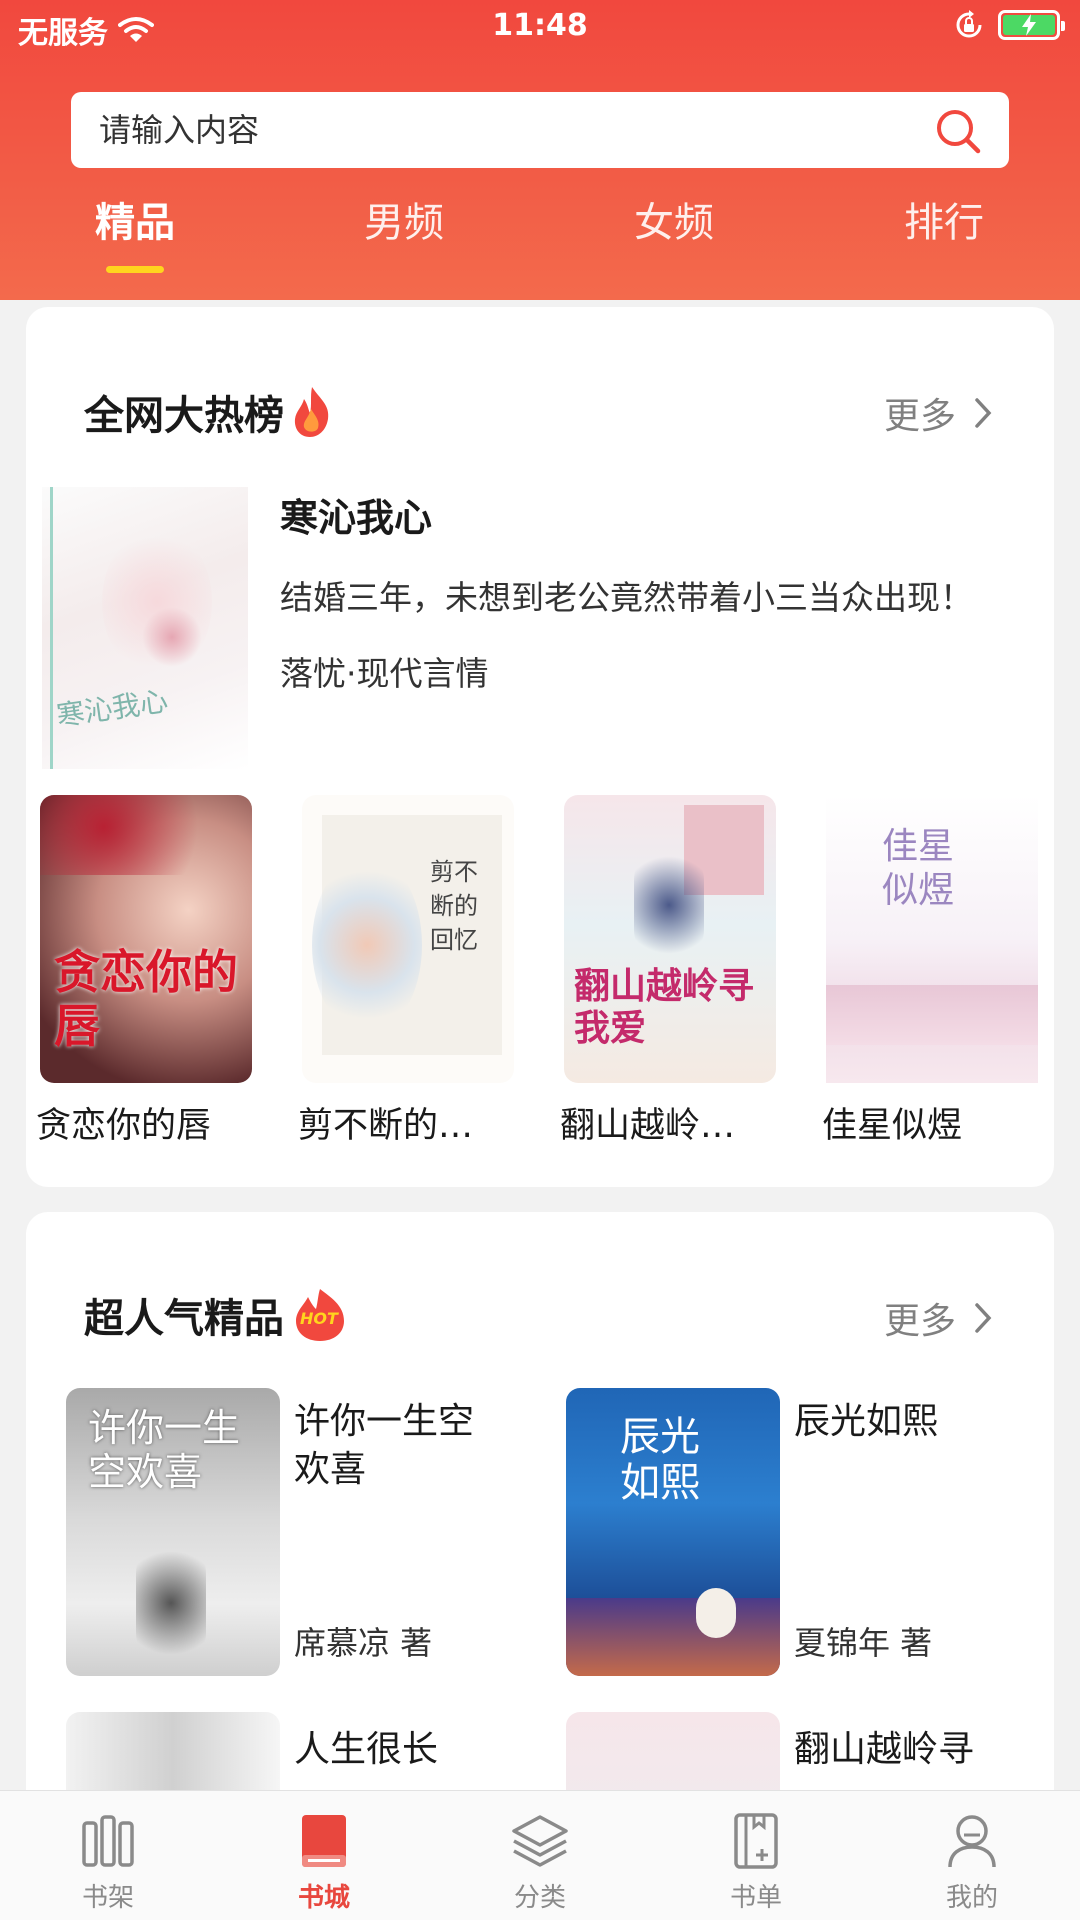 This screenshot has height=1920, width=1080. Describe the element at coordinates (164, 1450) in the screenshot. I see `book-cover-text: 许你一生空欢喜` at that location.